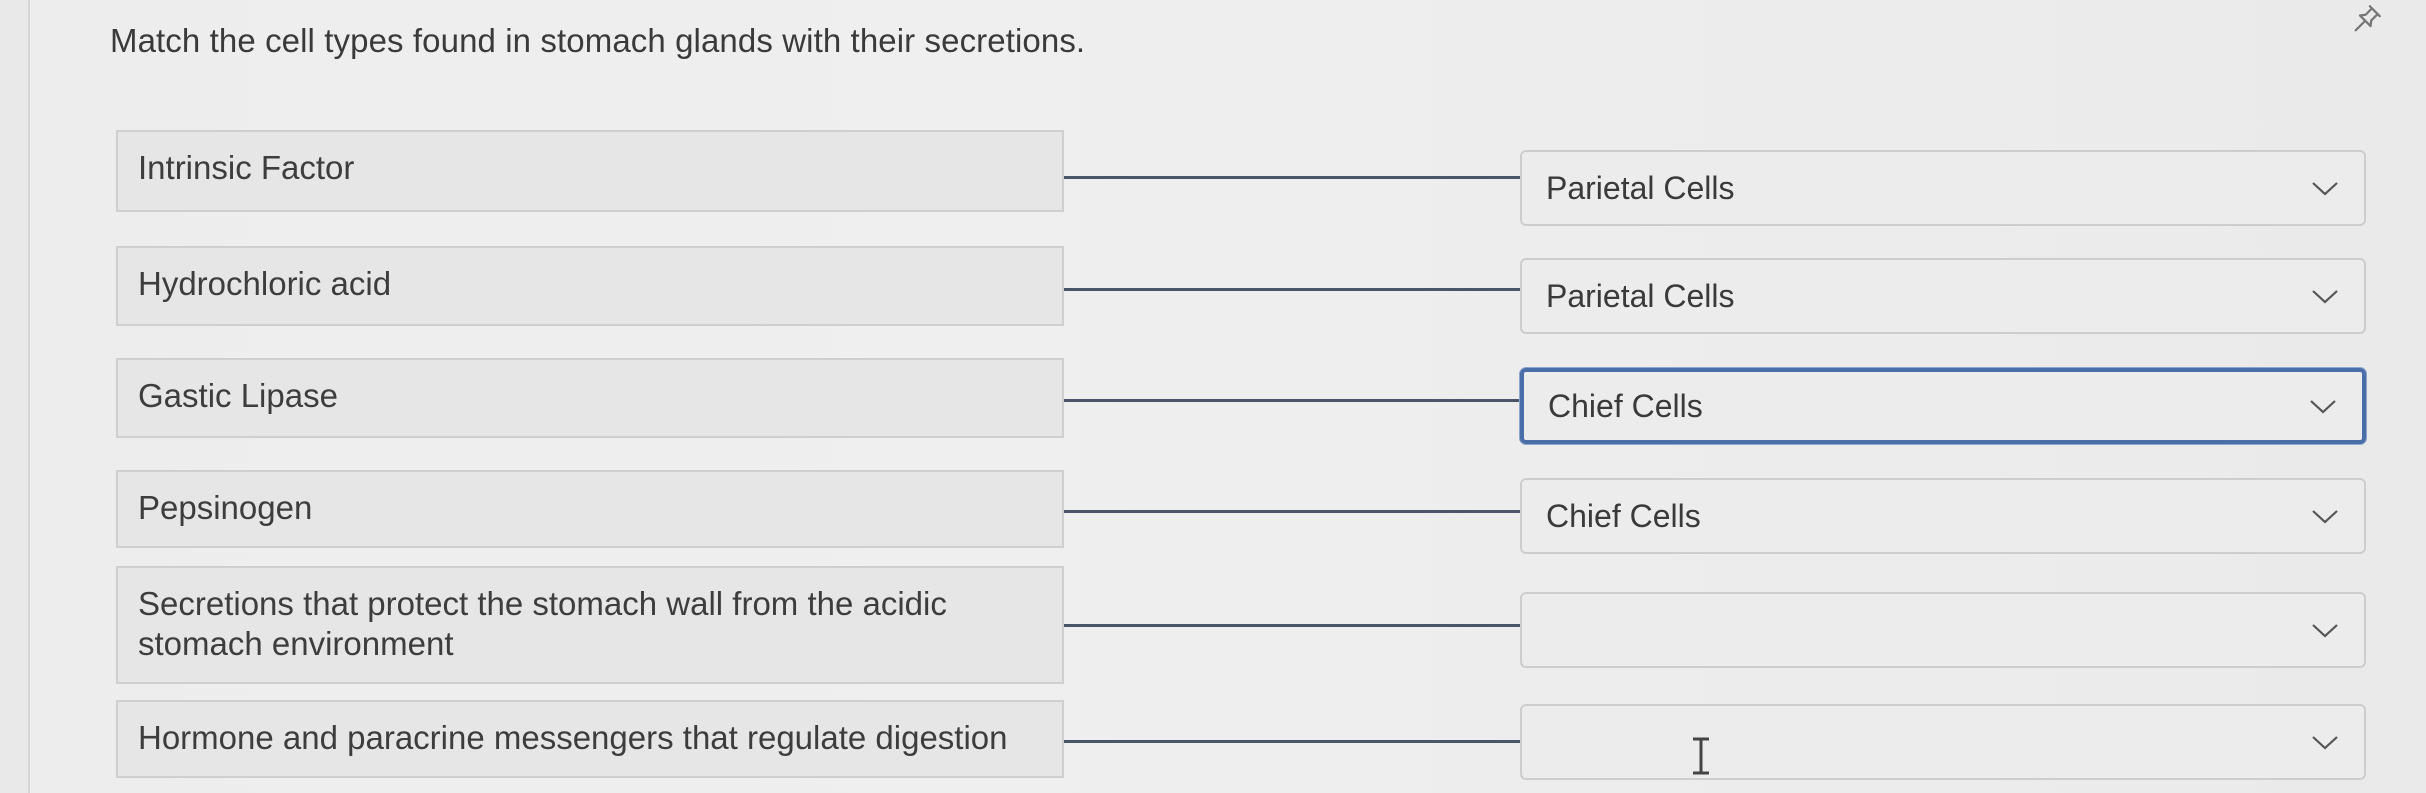 This screenshot has height=793, width=2426. Describe the element at coordinates (590, 286) in the screenshot. I see `prompt-box: Hydrochloric acid` at that location.